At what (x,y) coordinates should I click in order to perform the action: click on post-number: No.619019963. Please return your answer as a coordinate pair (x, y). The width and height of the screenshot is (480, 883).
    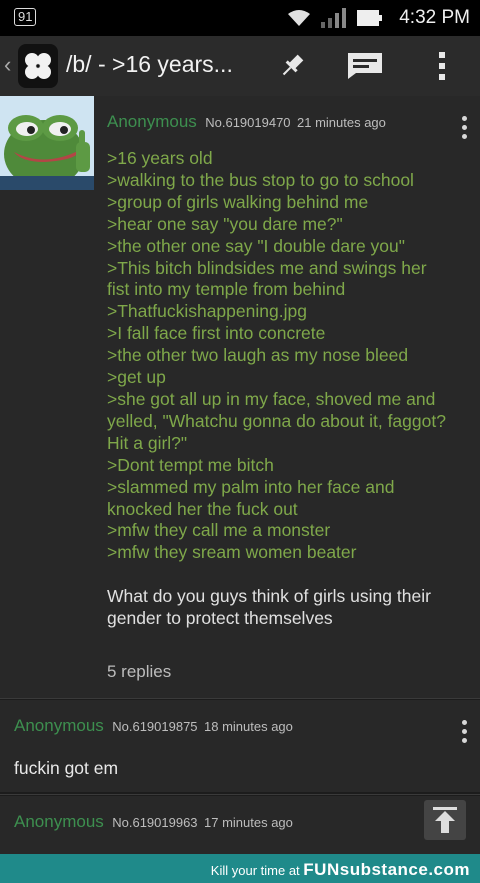
    Looking at the image, I should click on (154, 822).